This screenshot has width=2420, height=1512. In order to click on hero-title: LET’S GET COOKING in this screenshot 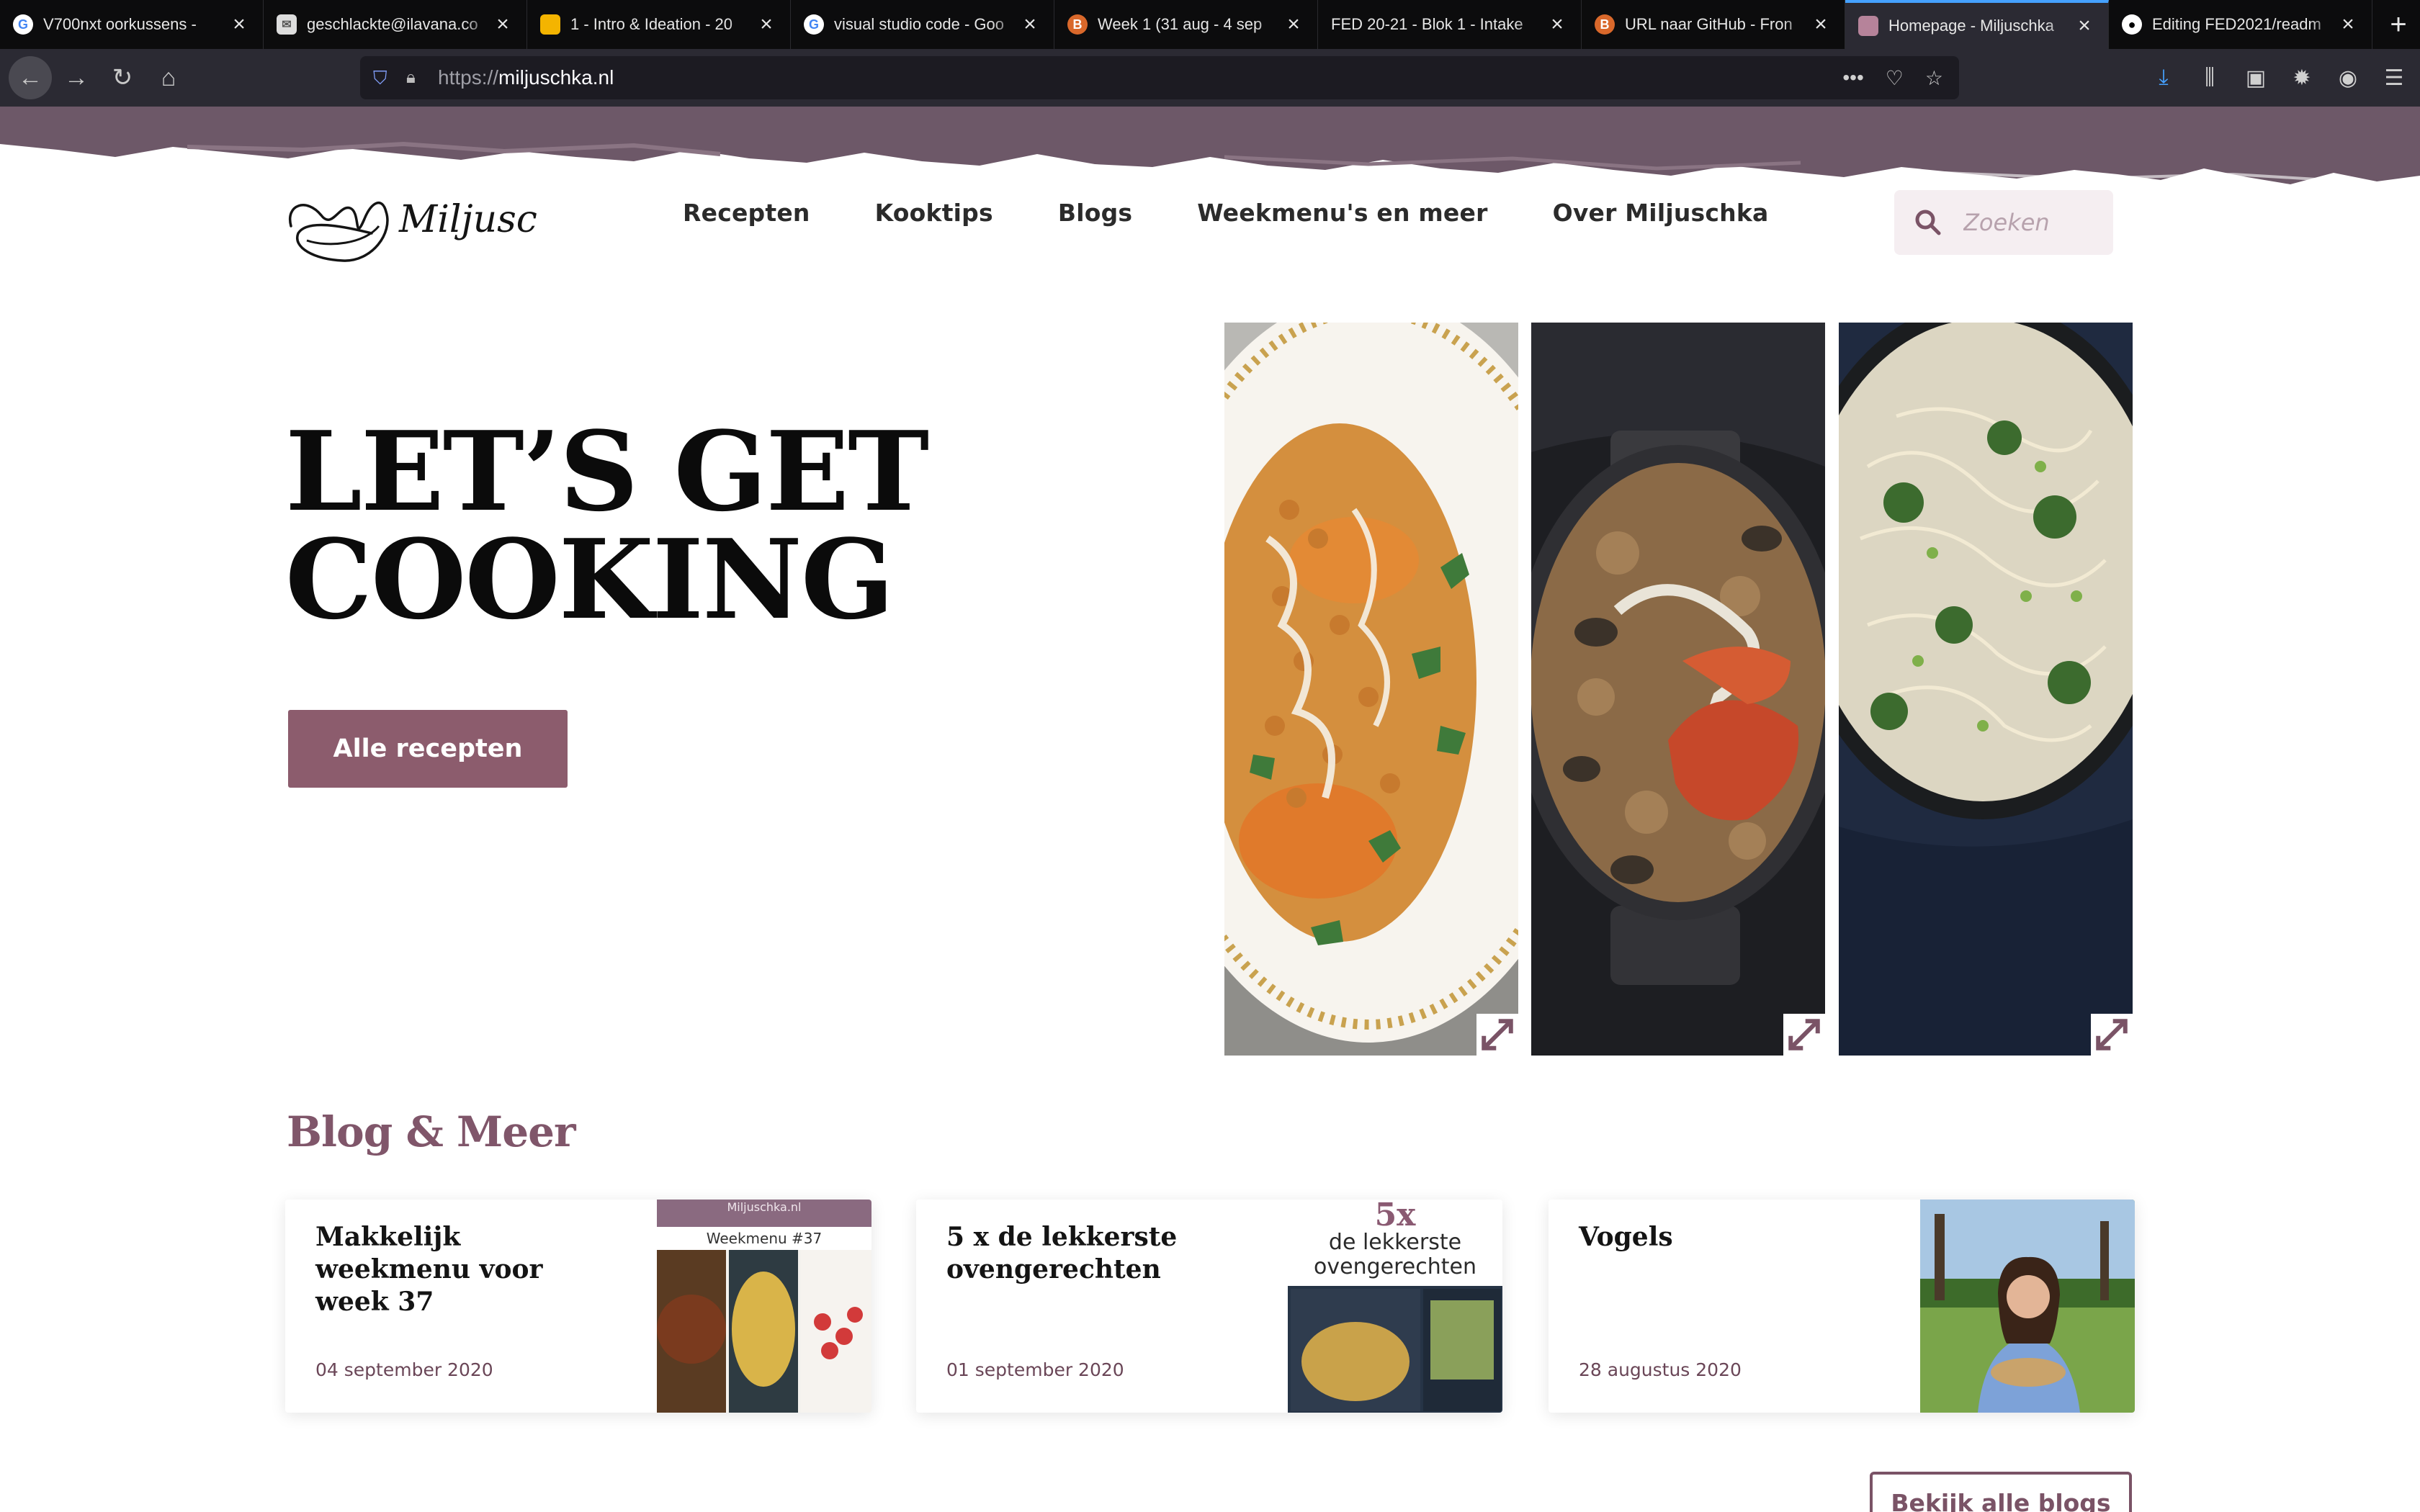, I will do `click(607, 525)`.